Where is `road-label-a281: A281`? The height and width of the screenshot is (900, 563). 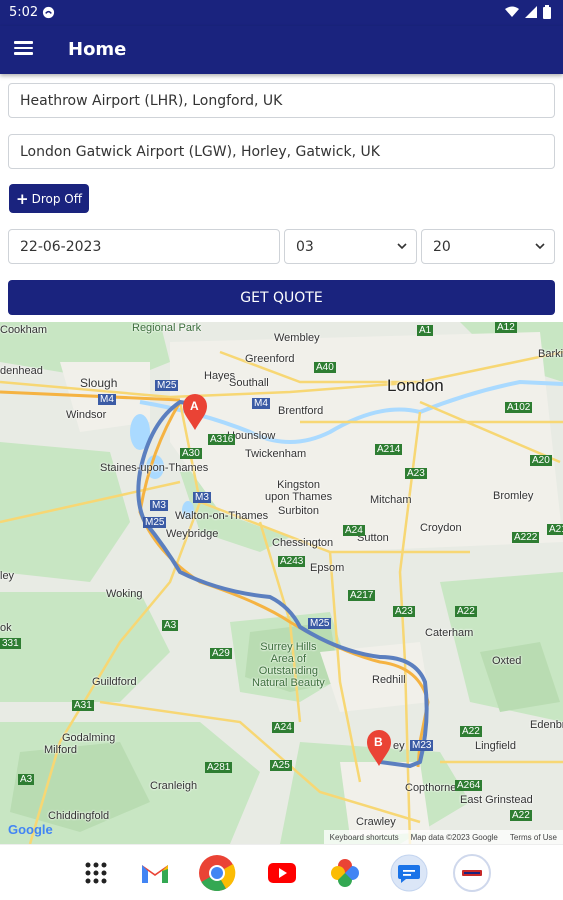 road-label-a281: A281 is located at coordinates (219, 767).